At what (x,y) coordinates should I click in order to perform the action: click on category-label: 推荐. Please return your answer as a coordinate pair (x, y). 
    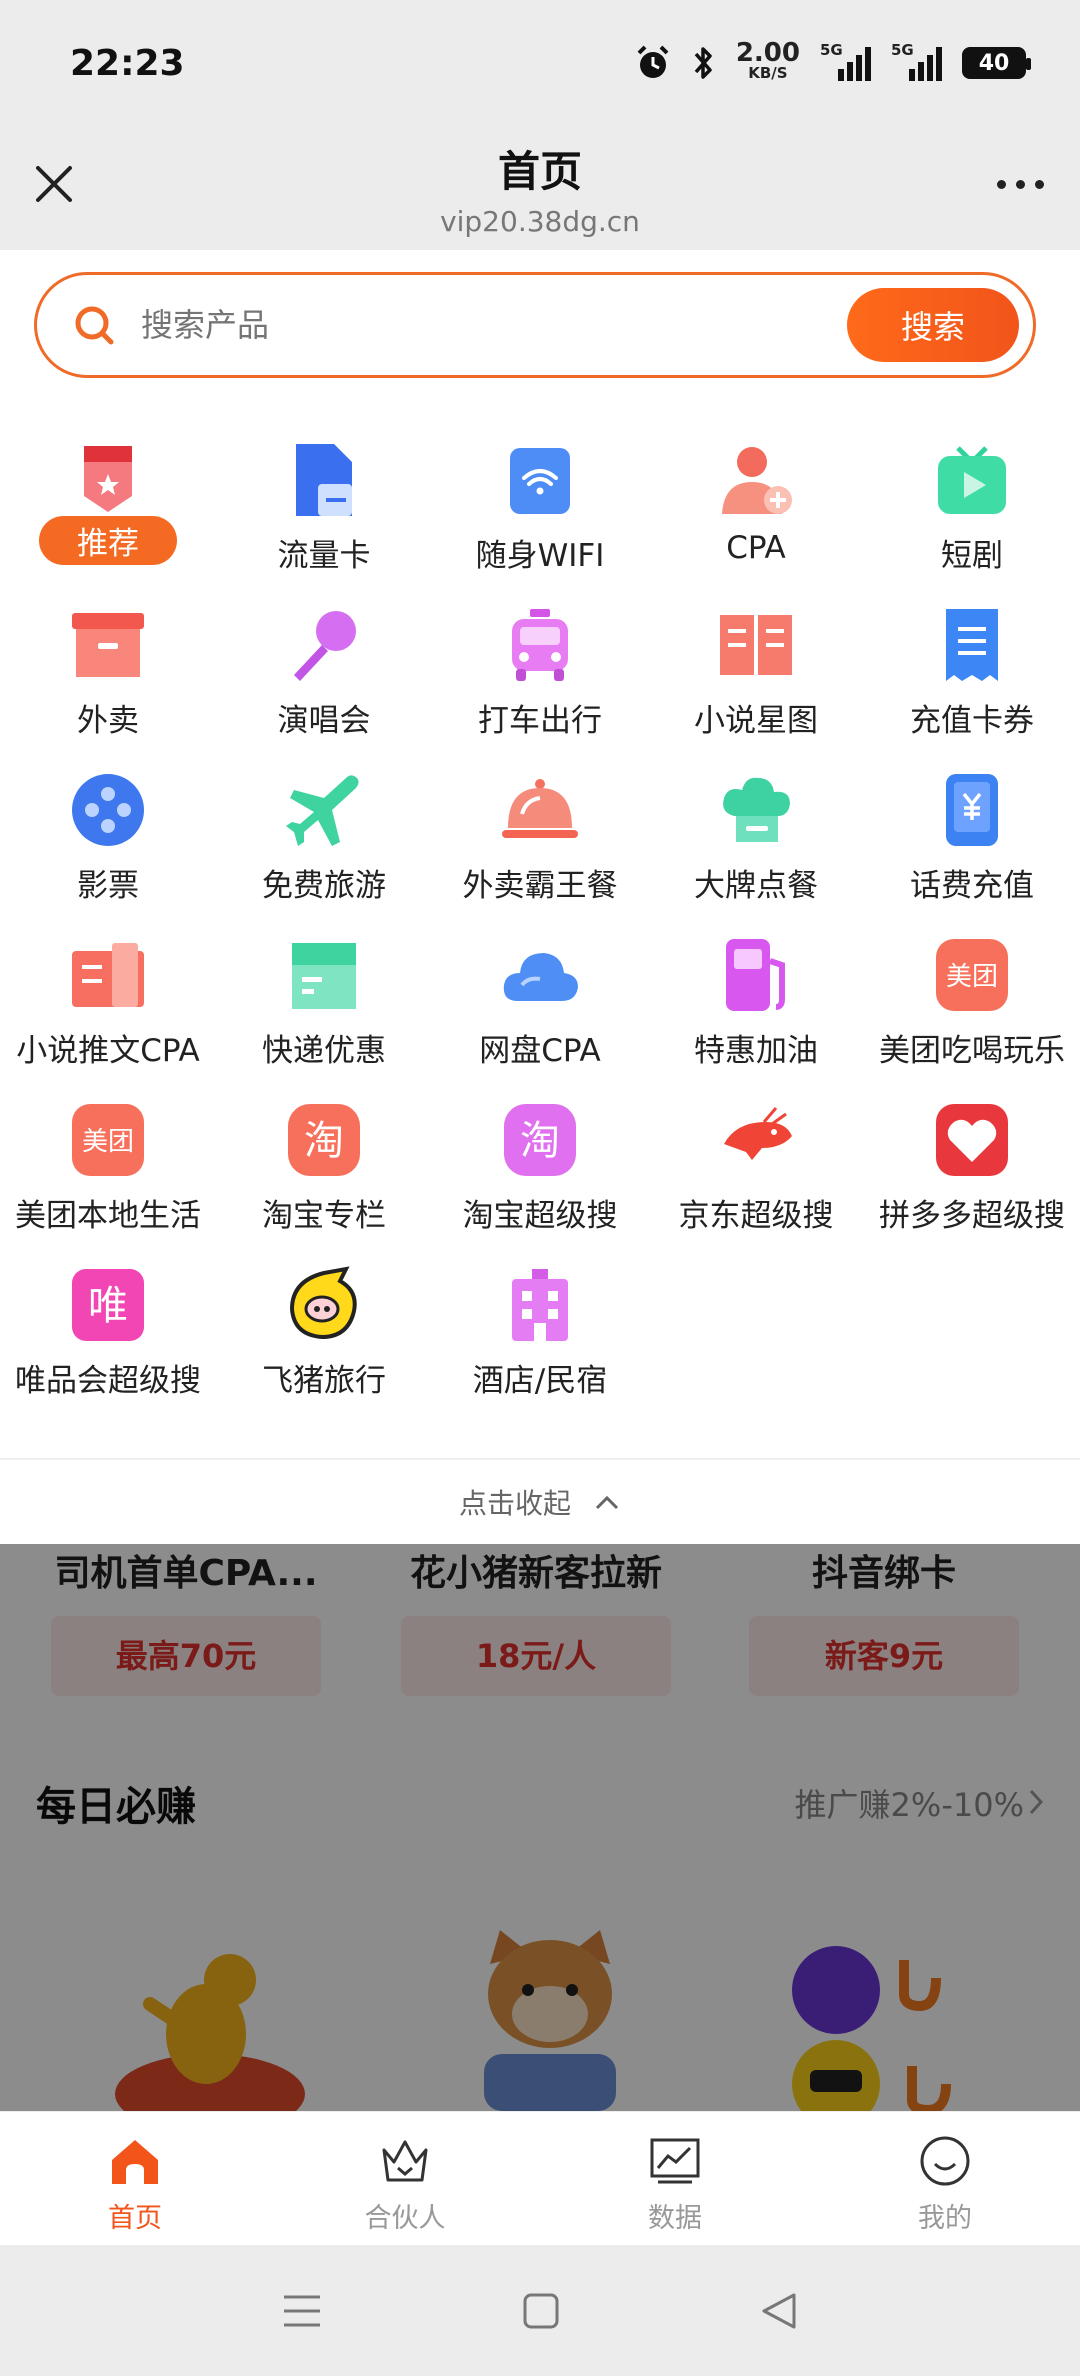
    Looking at the image, I should click on (108, 540).